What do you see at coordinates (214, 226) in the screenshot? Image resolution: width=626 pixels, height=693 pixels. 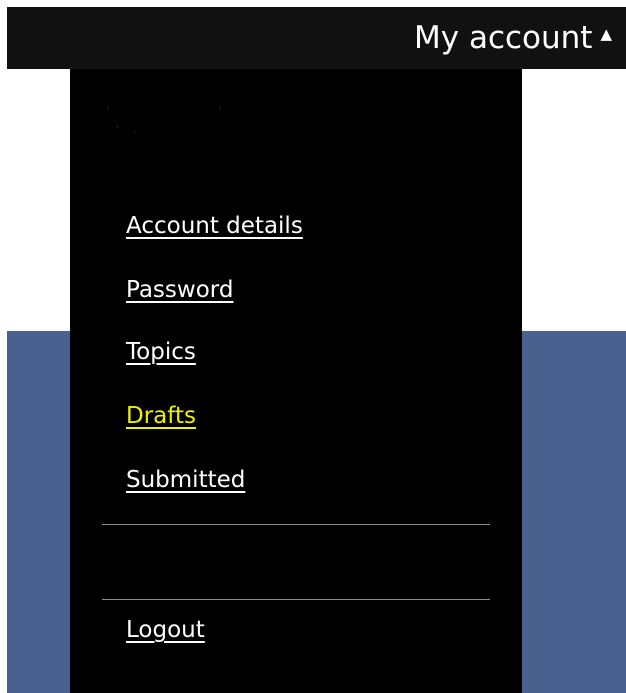 I see `menu-item-account-details: Account details` at bounding box center [214, 226].